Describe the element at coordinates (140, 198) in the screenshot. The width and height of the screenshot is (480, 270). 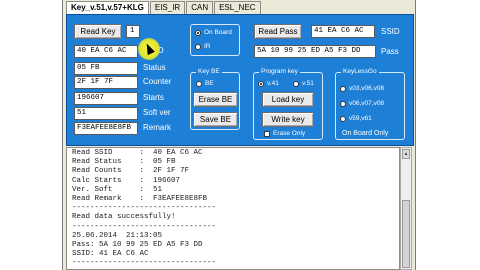
I see `log-line: Read Remark : F3EAFEE8E8FB` at that location.